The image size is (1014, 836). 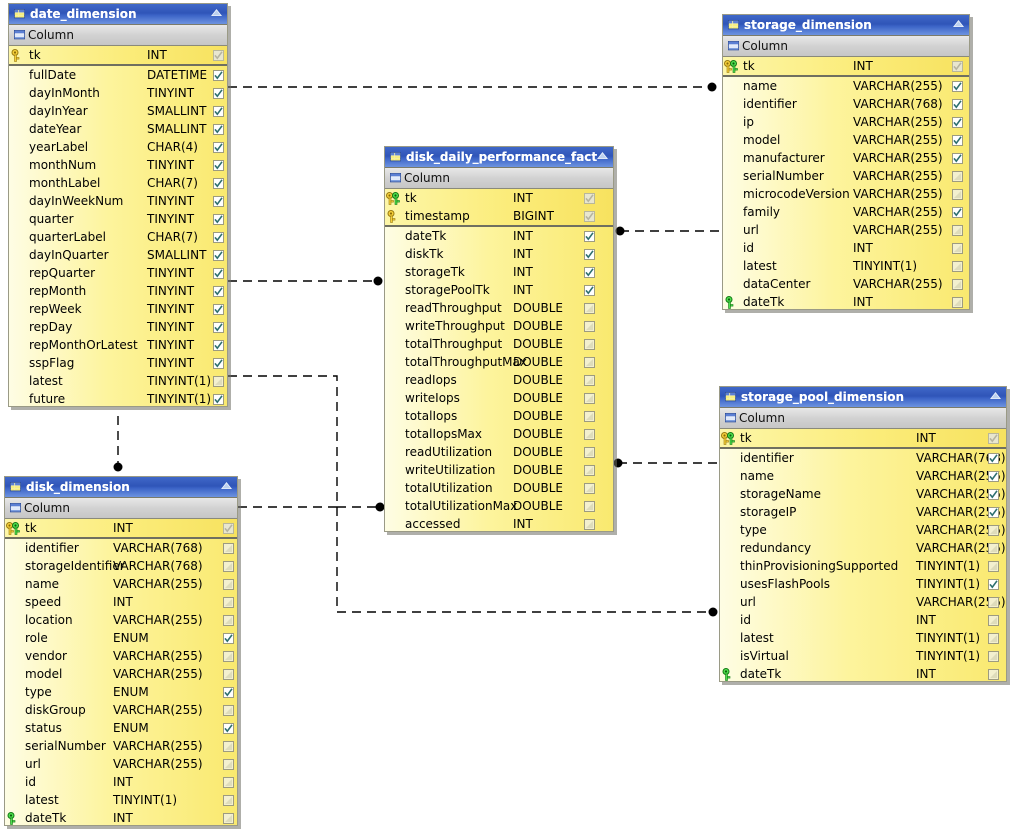 What do you see at coordinates (863, 512) in the screenshot?
I see `column-row-storageIP: storageIP VARCHAR(255)` at bounding box center [863, 512].